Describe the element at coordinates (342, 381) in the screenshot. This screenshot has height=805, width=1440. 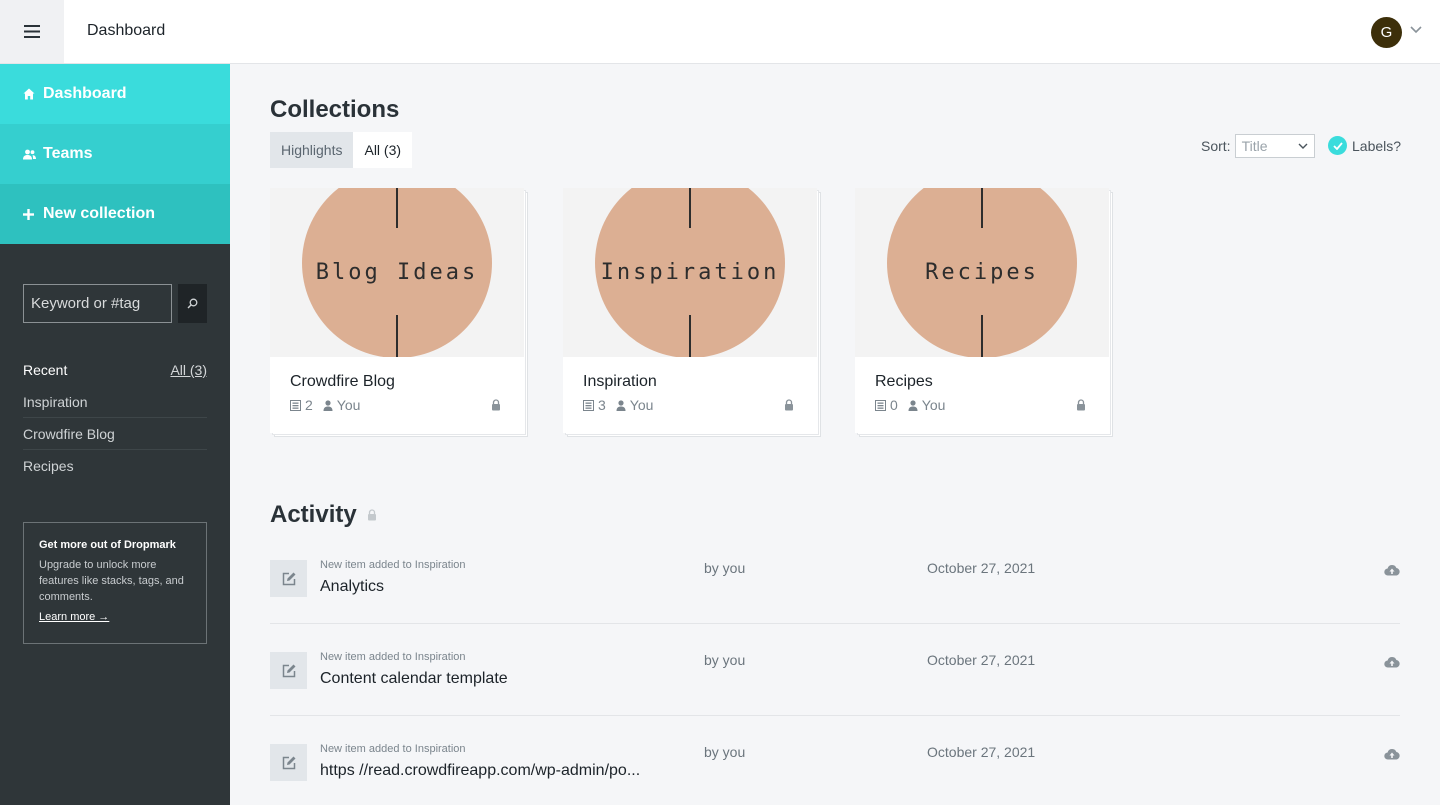
I see `collection-name: Crowdfire Blog` at that location.